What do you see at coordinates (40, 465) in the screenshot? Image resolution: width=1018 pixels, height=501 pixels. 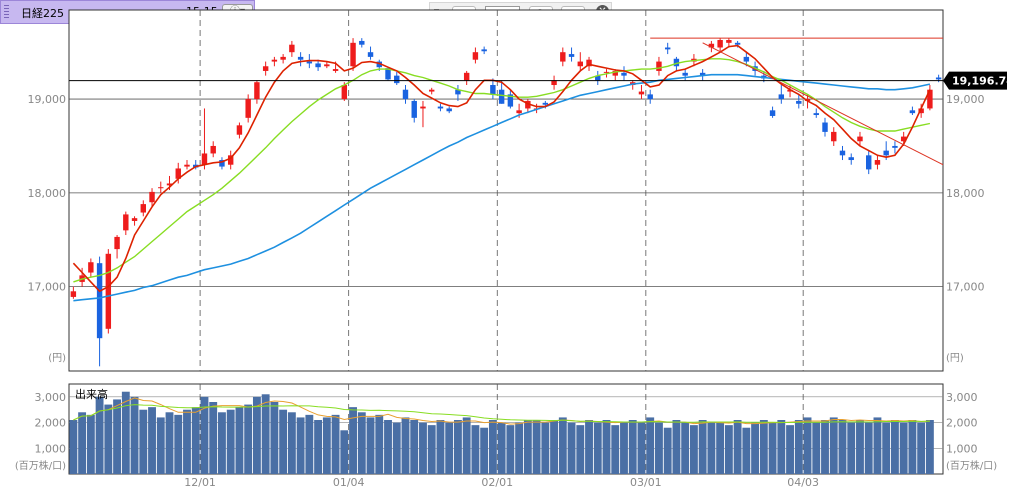 I see `volume-unit-label-left: (百万株/口)` at bounding box center [40, 465].